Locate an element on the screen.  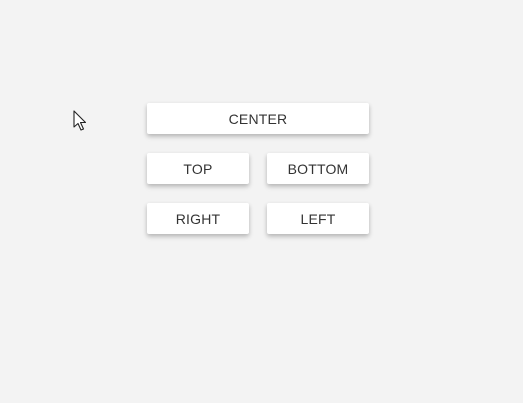
center-button: CENTER is located at coordinates (258, 118).